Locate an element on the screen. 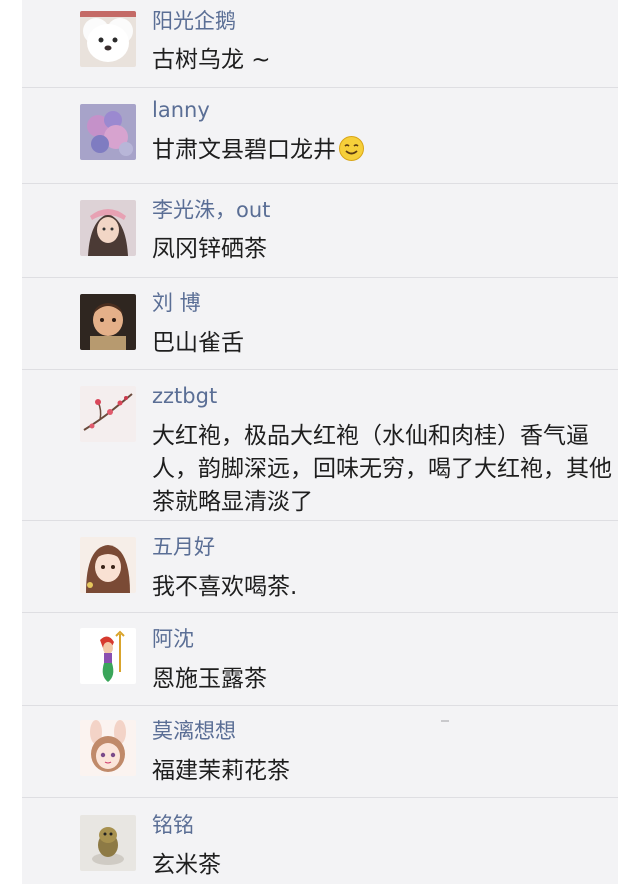 This screenshot has width=640, height=884. girl-photo-avatar is located at coordinates (108, 228).